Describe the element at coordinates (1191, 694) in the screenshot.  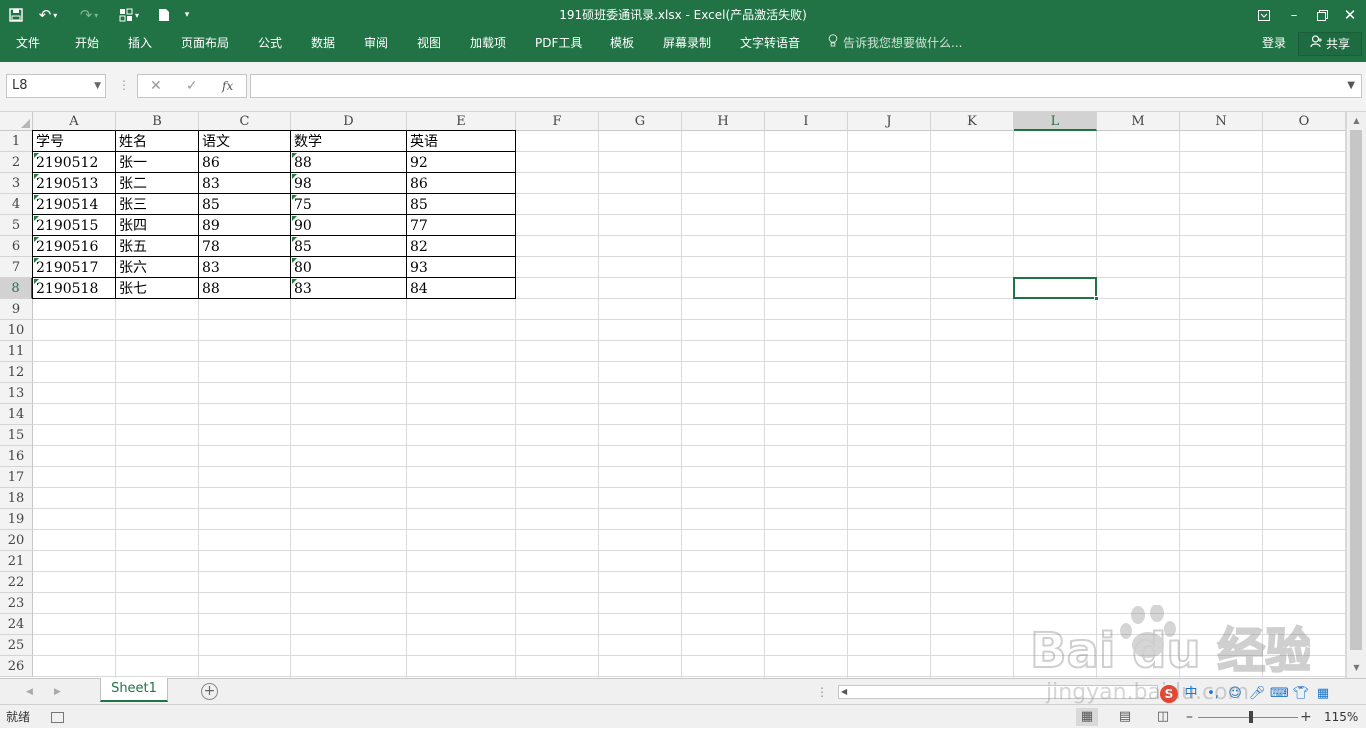
I see `chinese-mode-icon: 中` at that location.